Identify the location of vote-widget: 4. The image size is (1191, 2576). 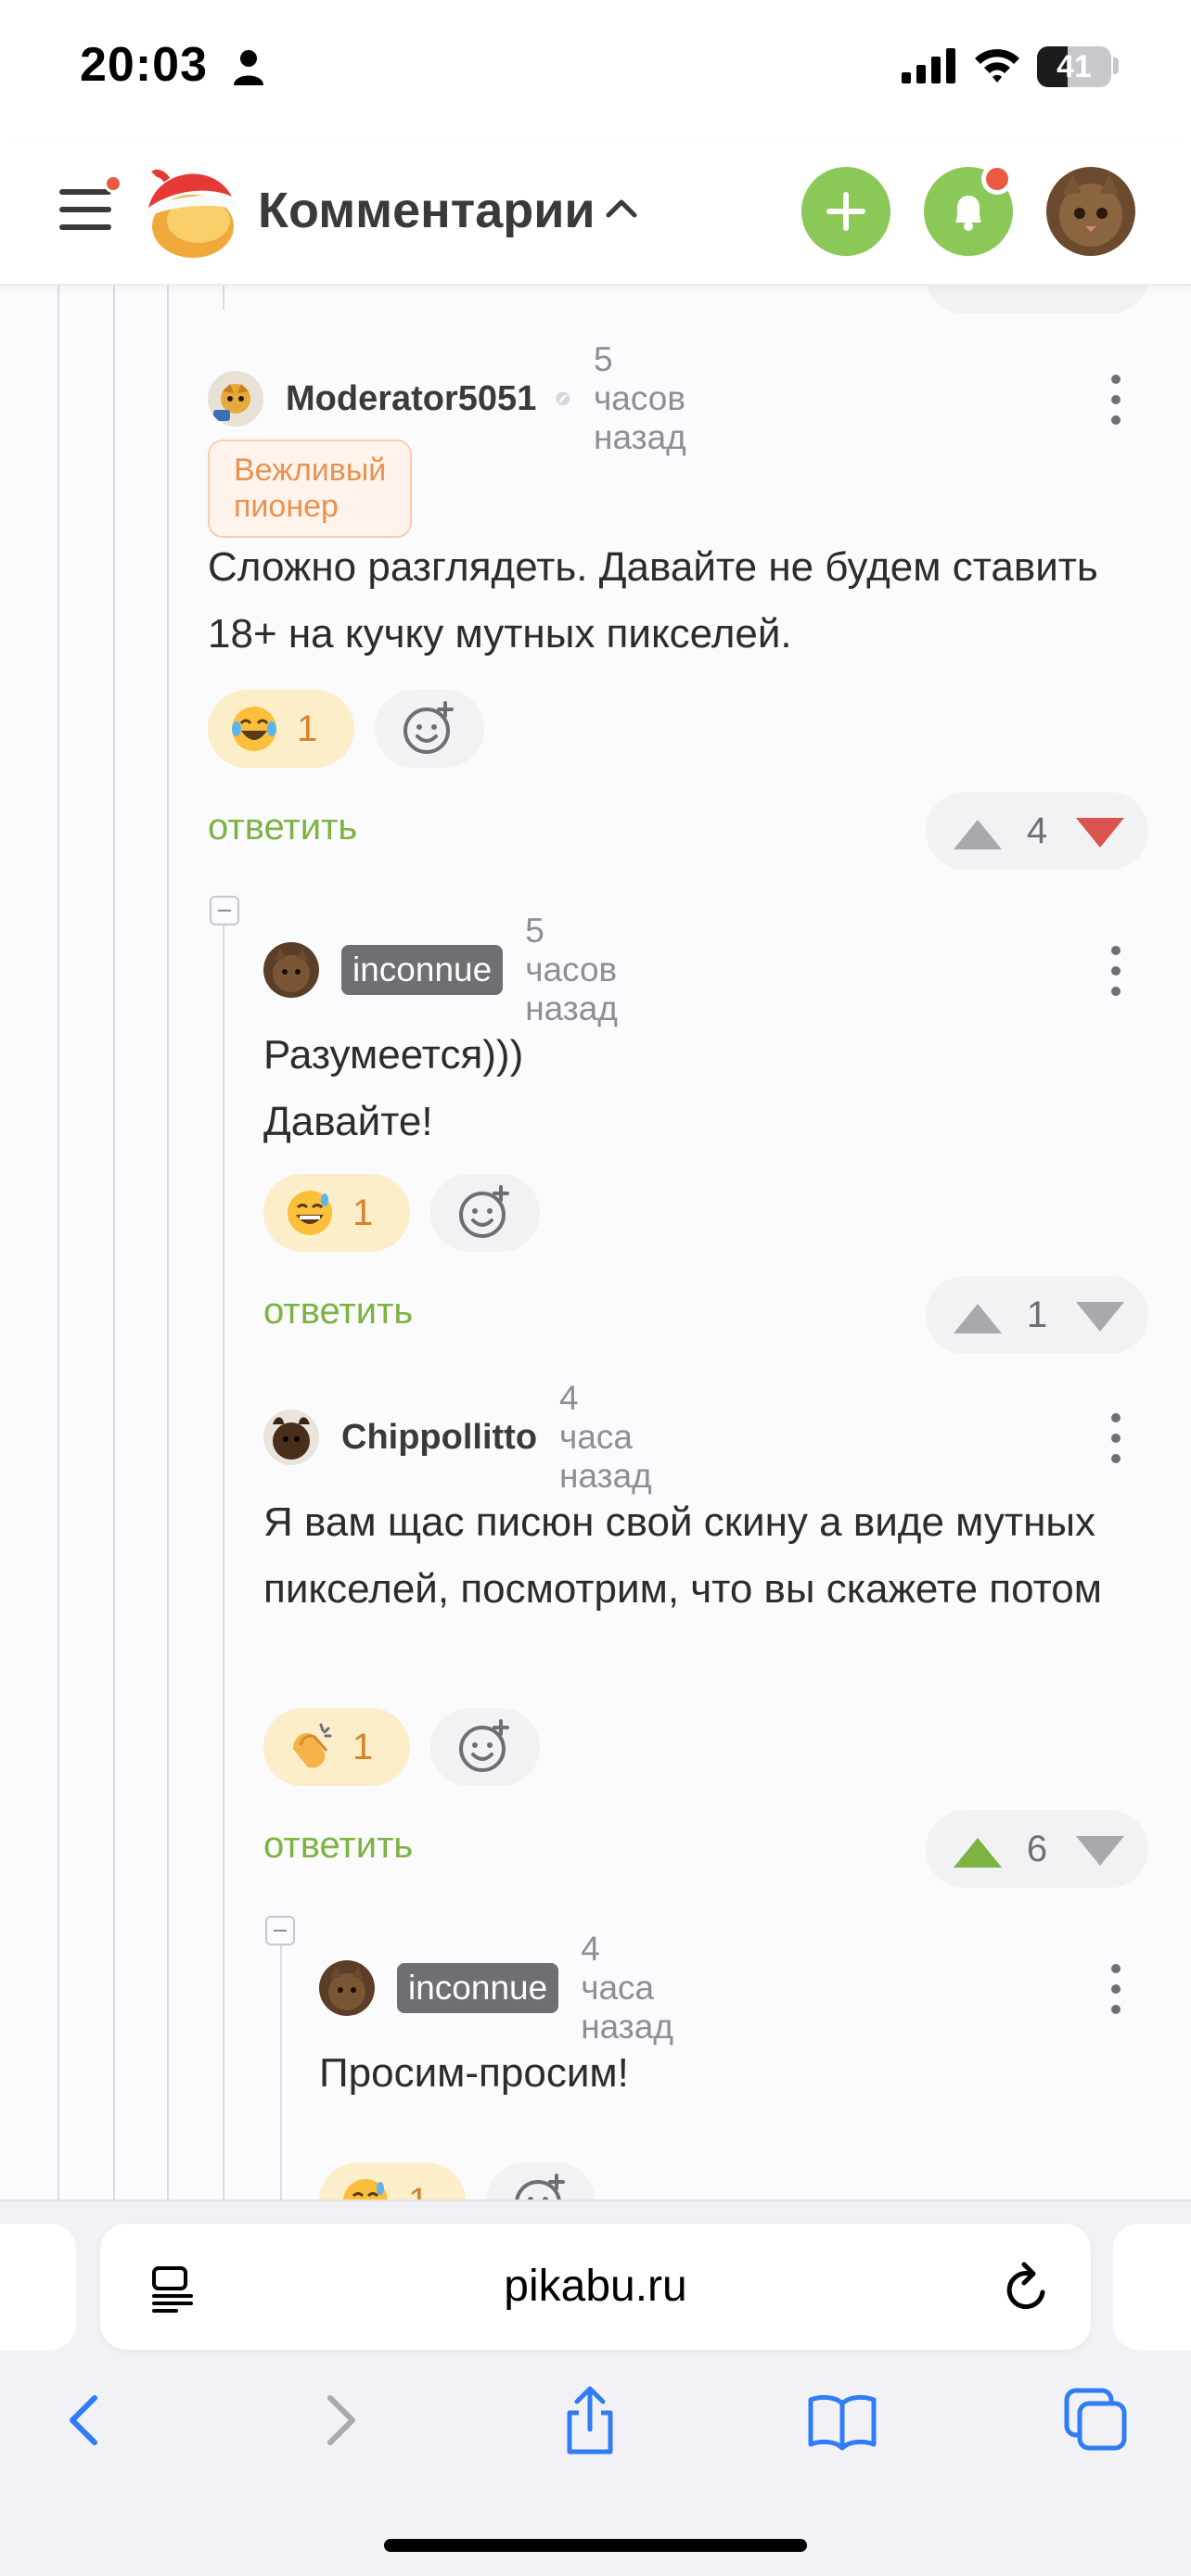
(1037, 831).